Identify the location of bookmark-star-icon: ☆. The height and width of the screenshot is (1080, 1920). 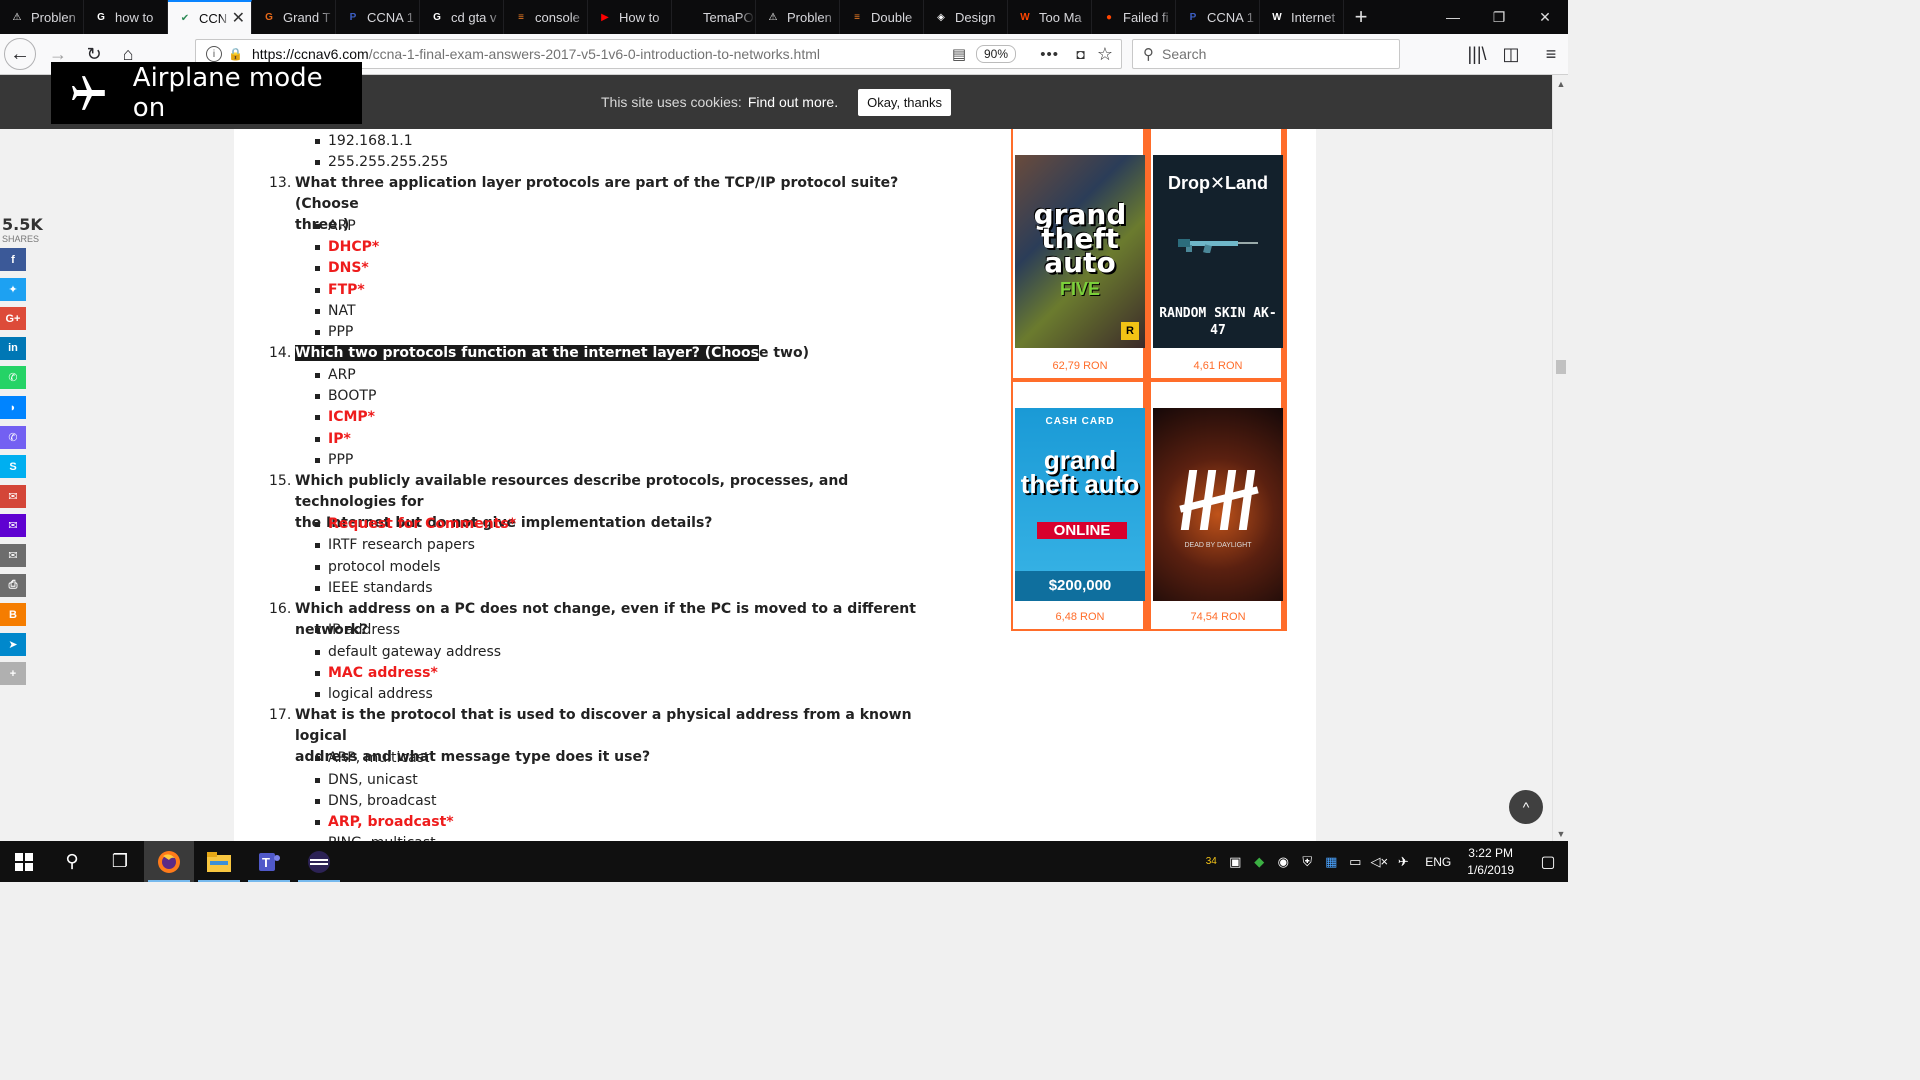
(1105, 54).